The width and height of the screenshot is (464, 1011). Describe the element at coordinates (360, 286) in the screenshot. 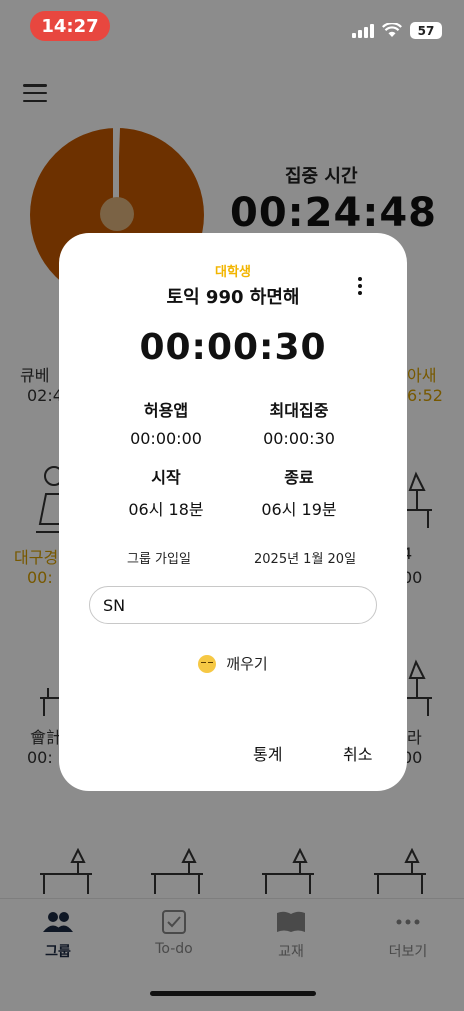

I see `more-options-icon` at that location.